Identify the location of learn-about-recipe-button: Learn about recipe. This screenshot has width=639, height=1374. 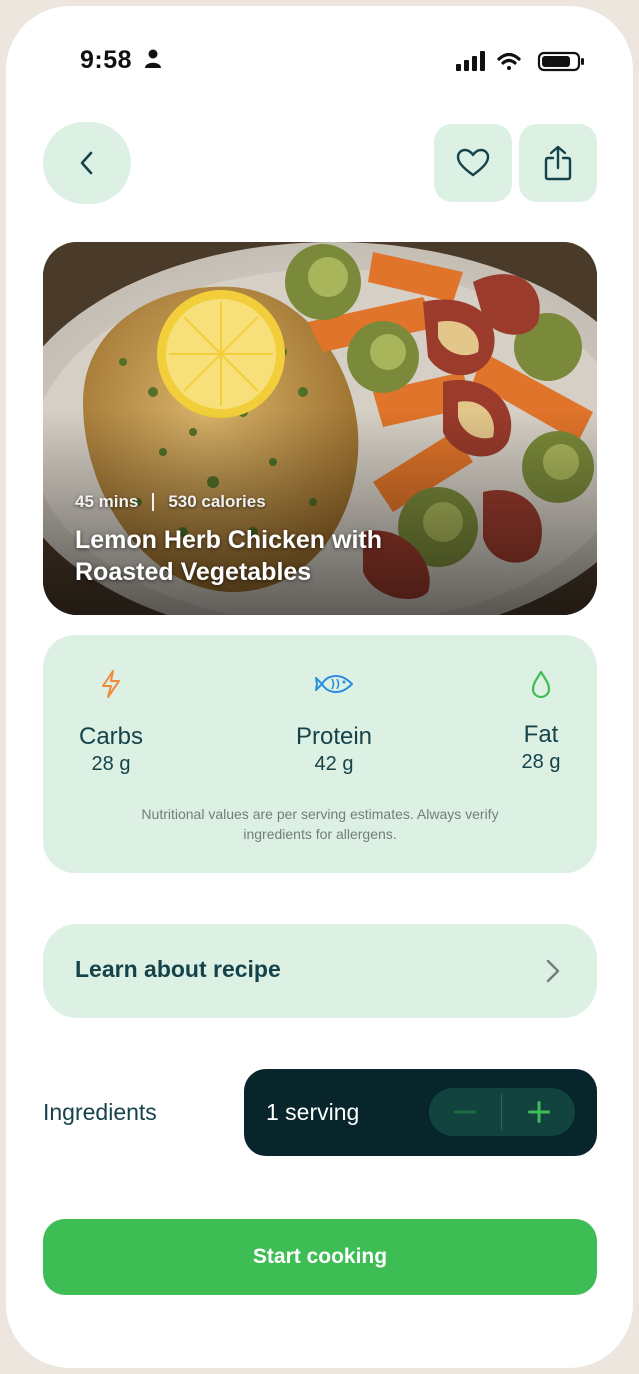
(320, 971).